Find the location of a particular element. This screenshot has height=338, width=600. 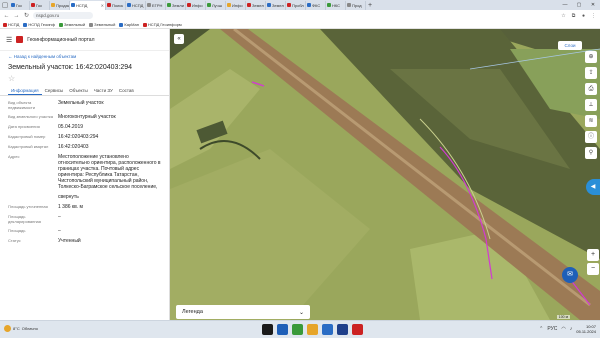

clock: 10:07 05.11.2024 is located at coordinates (586, 329).